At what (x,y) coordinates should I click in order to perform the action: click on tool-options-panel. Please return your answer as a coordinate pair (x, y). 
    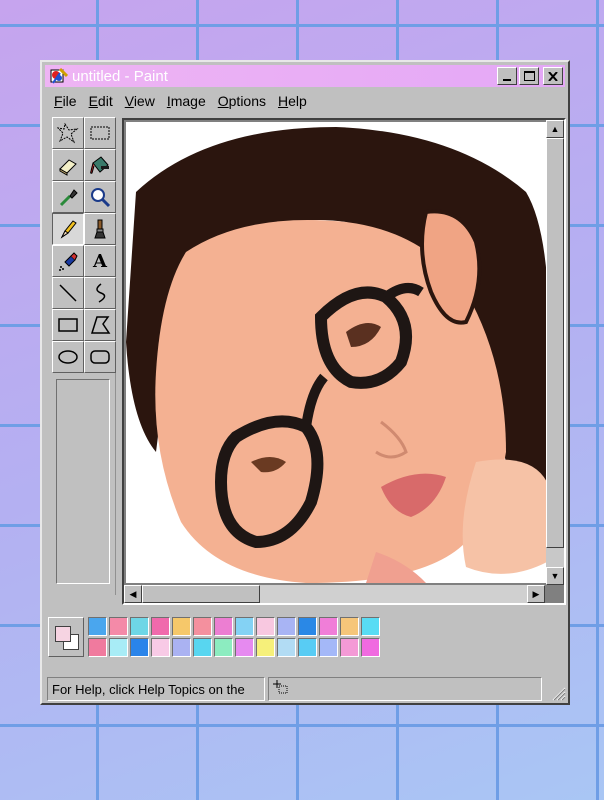
    Looking at the image, I should click on (83, 481).